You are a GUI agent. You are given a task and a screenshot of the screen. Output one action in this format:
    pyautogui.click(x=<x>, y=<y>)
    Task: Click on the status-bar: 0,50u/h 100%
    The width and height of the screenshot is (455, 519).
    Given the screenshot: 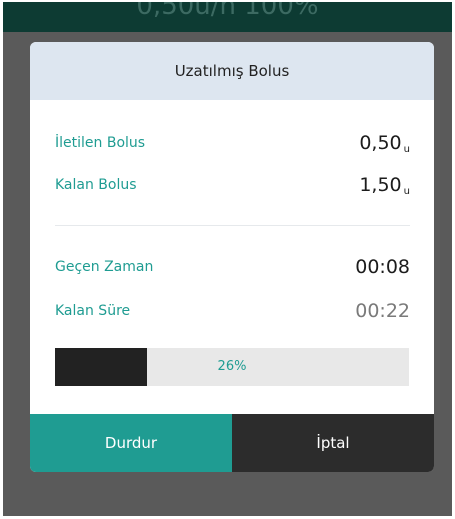 What is the action you would take?
    pyautogui.click(x=227, y=17)
    